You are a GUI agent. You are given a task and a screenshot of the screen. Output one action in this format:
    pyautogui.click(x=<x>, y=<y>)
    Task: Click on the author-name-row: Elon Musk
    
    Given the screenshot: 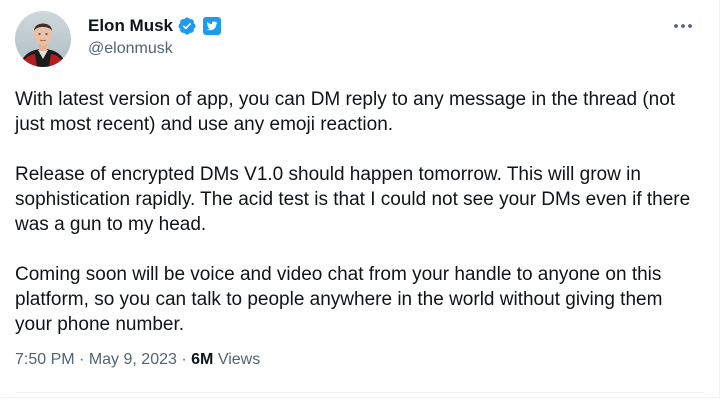 What is the action you would take?
    pyautogui.click(x=155, y=26)
    